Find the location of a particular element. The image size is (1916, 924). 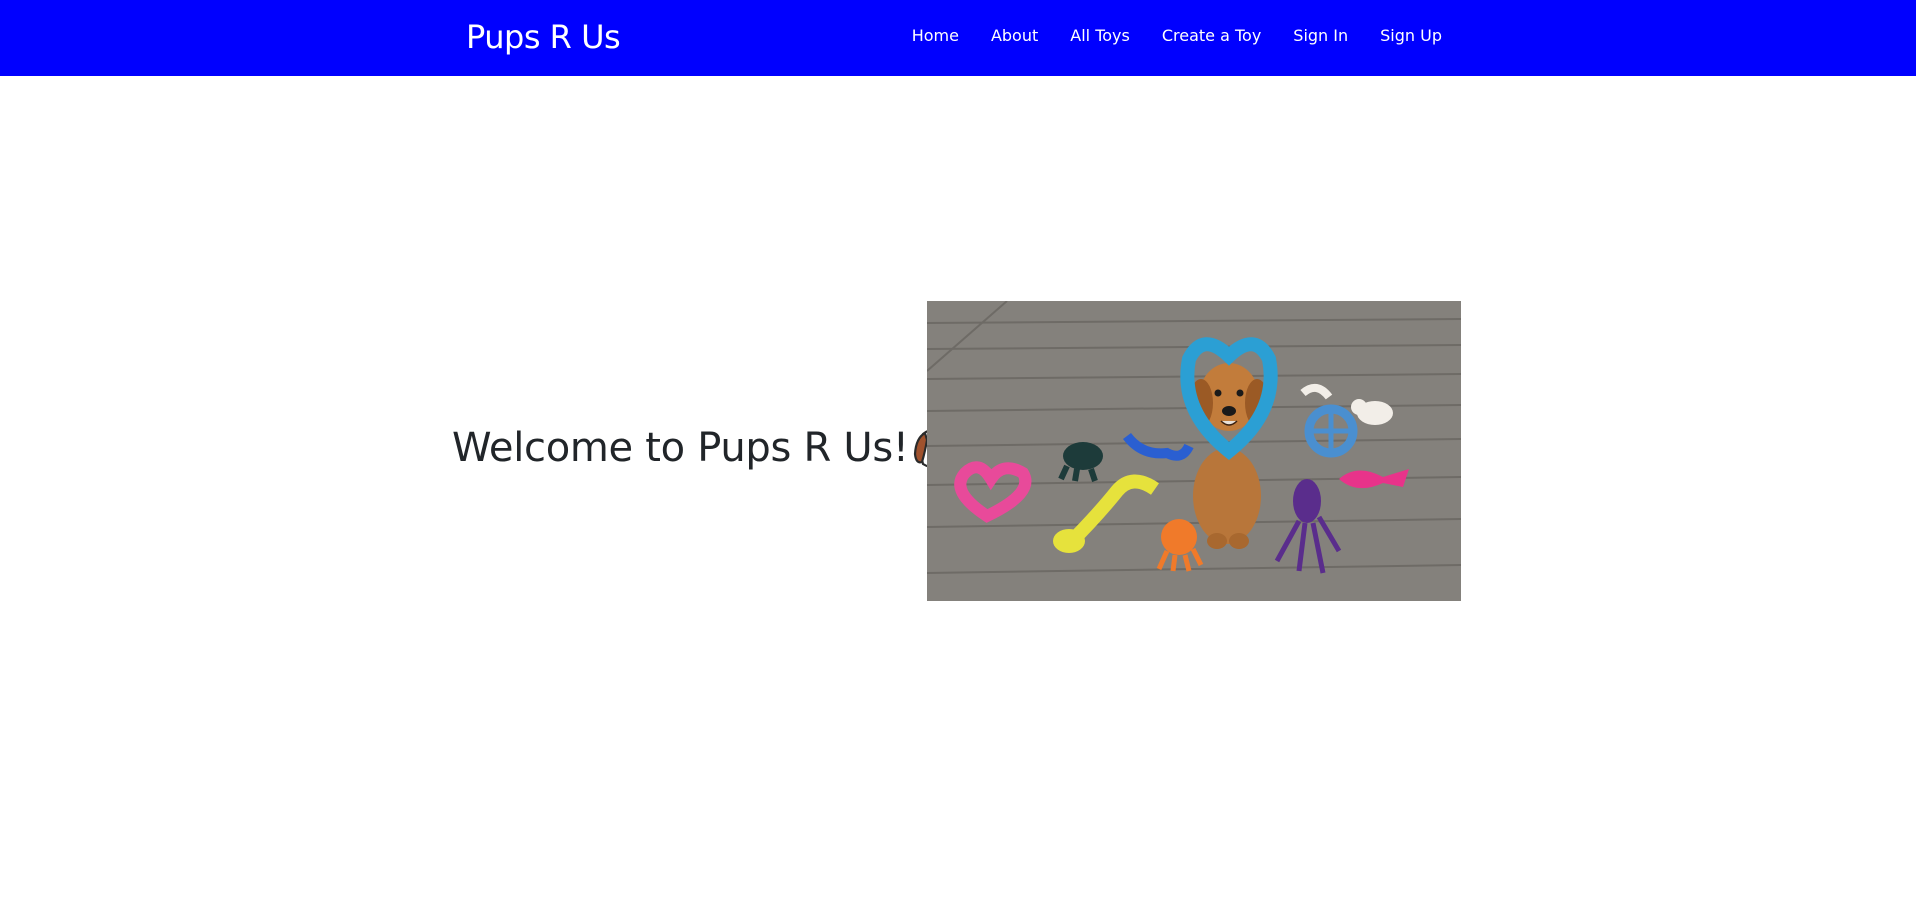

nav-link-create-a-toy: Create a Toy is located at coordinates (1211, 36).